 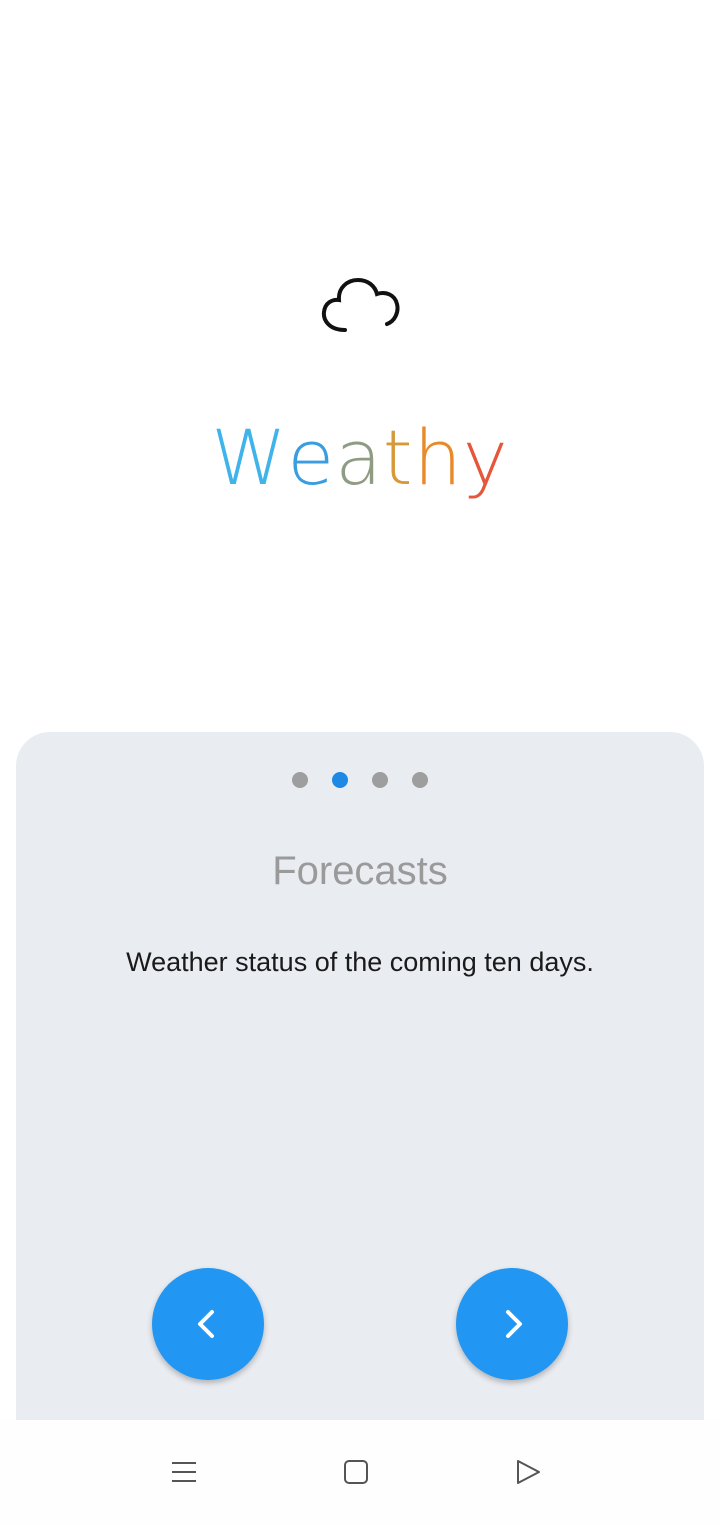 What do you see at coordinates (398, 457) in the screenshot?
I see `app-title-letter: t` at bounding box center [398, 457].